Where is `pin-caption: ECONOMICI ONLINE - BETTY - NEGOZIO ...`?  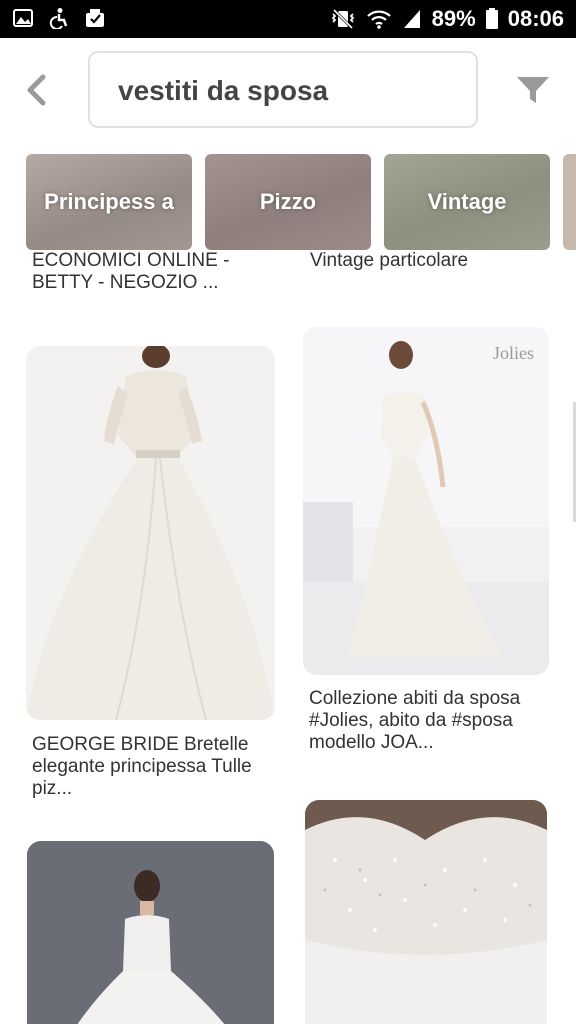
pin-caption: ECONOMICI ONLINE - BETTY - NEGOZIO ... is located at coordinates (147, 273).